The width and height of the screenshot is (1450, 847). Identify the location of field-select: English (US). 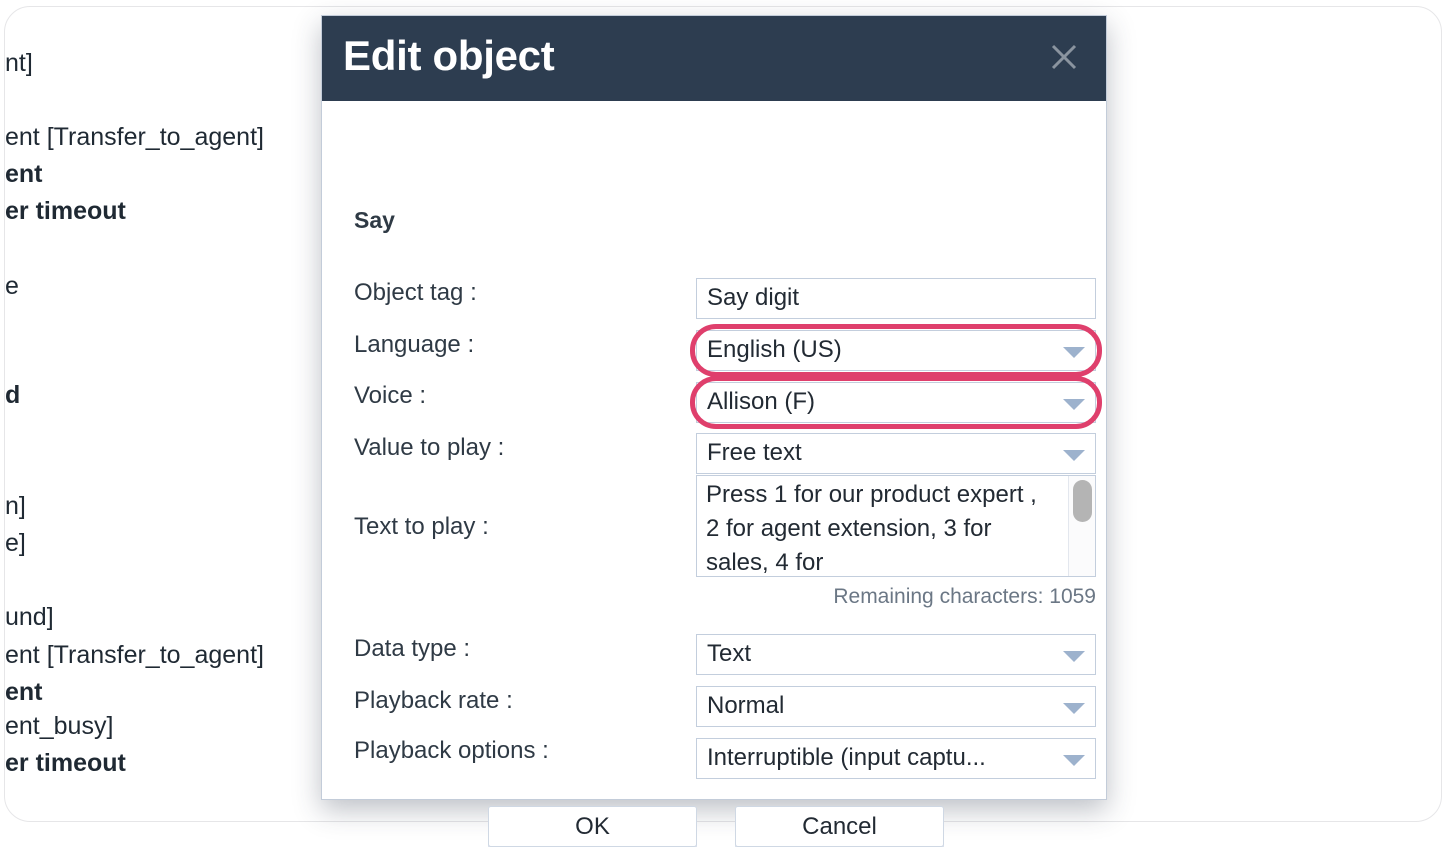
(896, 350).